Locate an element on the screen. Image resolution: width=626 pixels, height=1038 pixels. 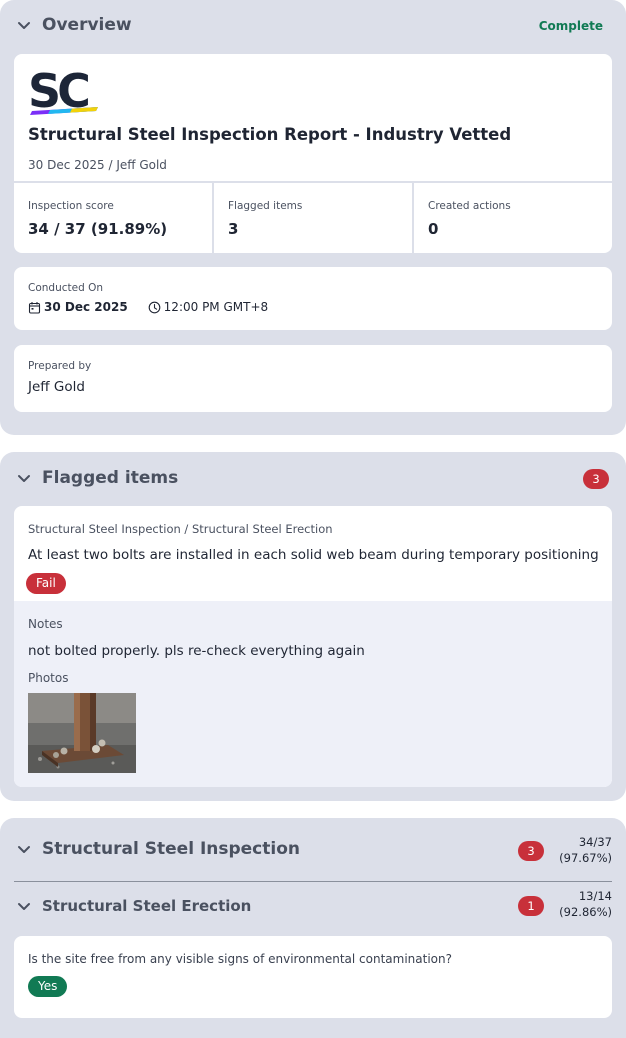
prepared-by-card: Prepared by Jeff Gold is located at coordinates (313, 378).